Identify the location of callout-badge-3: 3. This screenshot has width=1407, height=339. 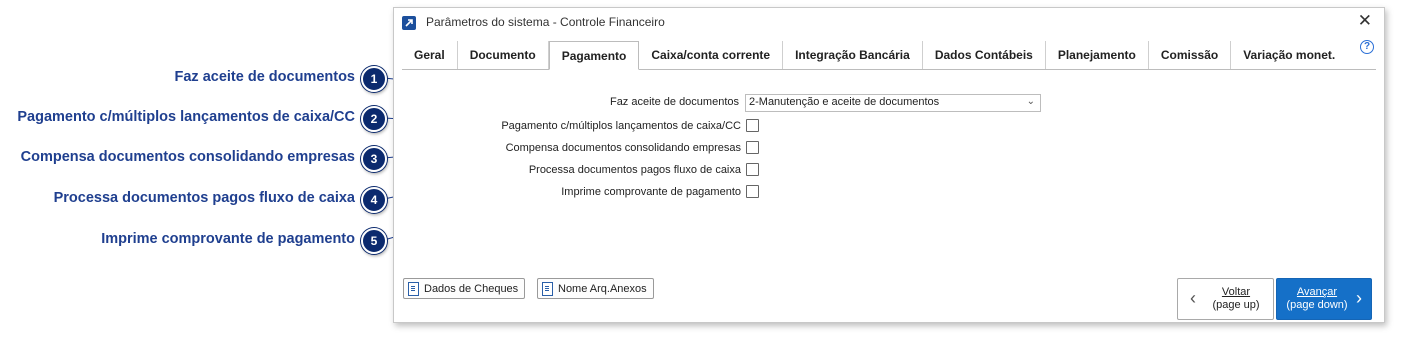
(374, 159).